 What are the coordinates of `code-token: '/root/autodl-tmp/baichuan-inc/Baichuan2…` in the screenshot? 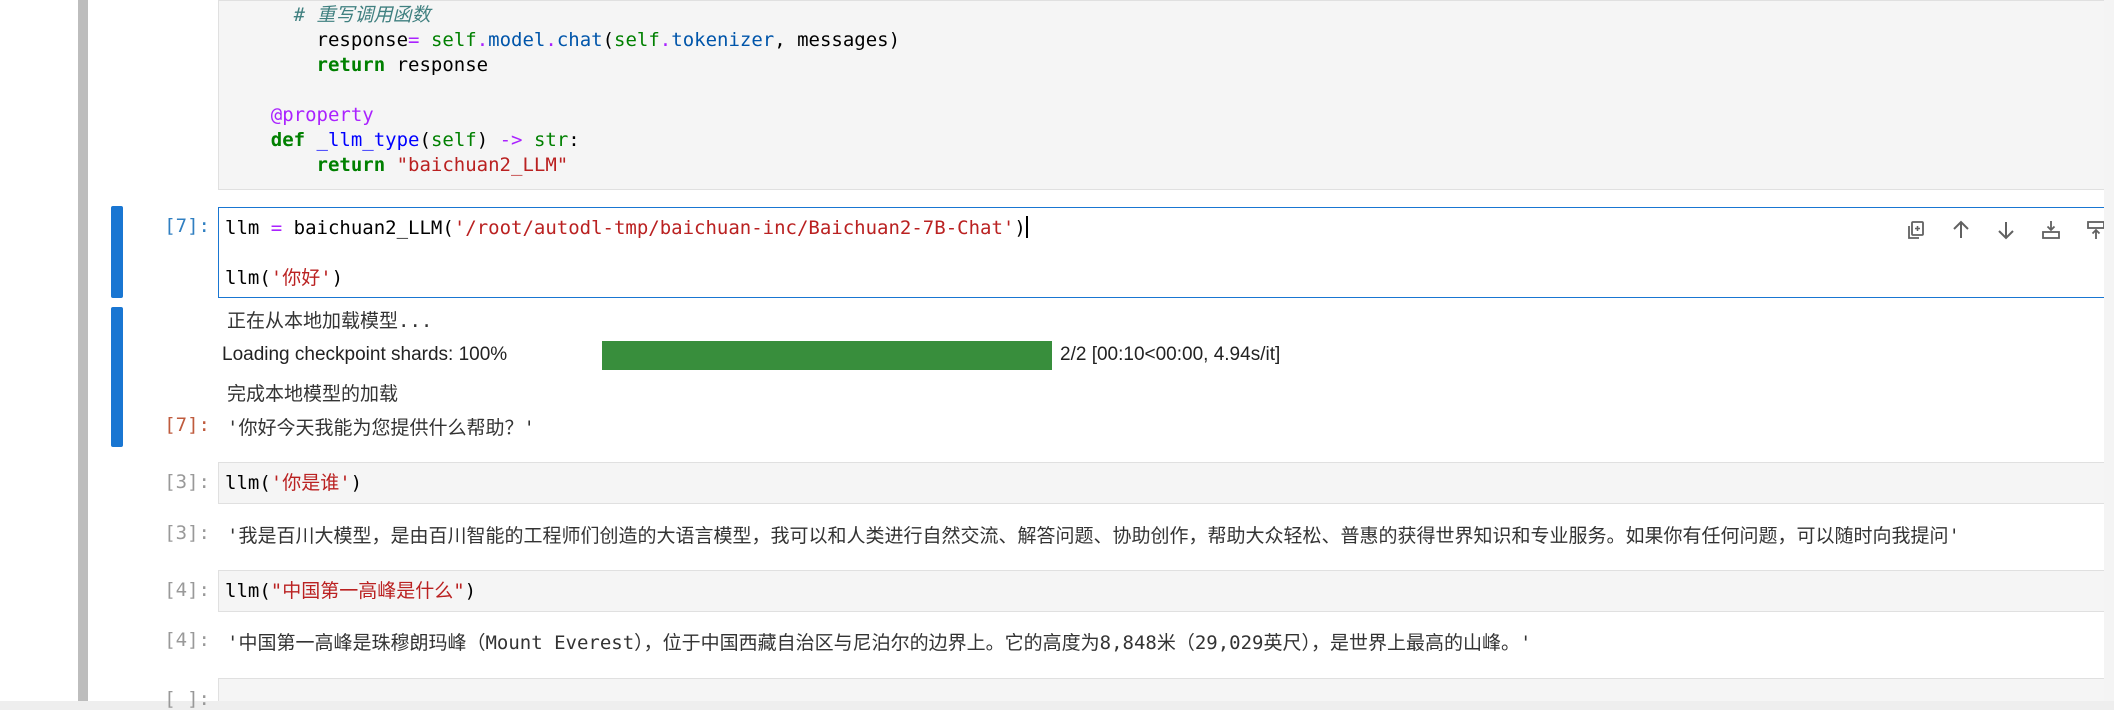 It's located at (734, 228).